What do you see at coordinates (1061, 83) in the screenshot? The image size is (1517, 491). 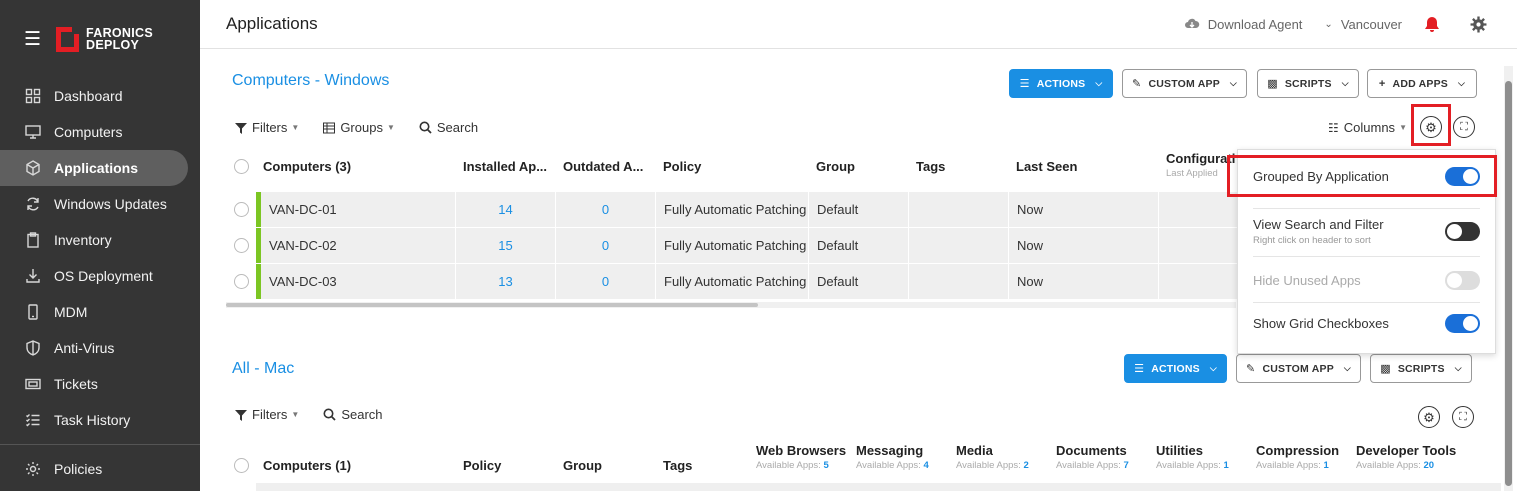 I see `windows-actions-button: ☰ ACTIONS ⌵` at bounding box center [1061, 83].